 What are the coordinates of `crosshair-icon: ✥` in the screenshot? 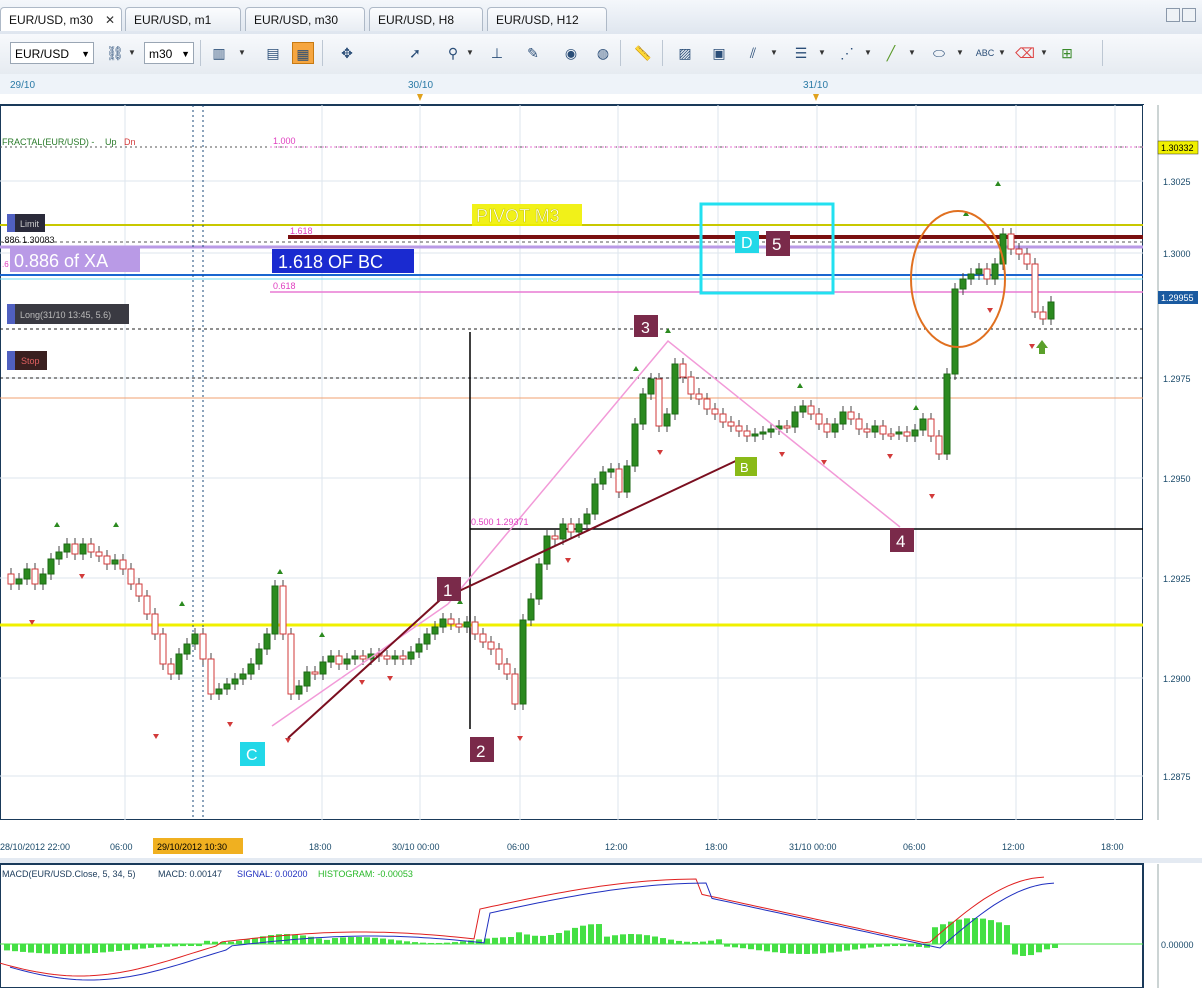 It's located at (347, 53).